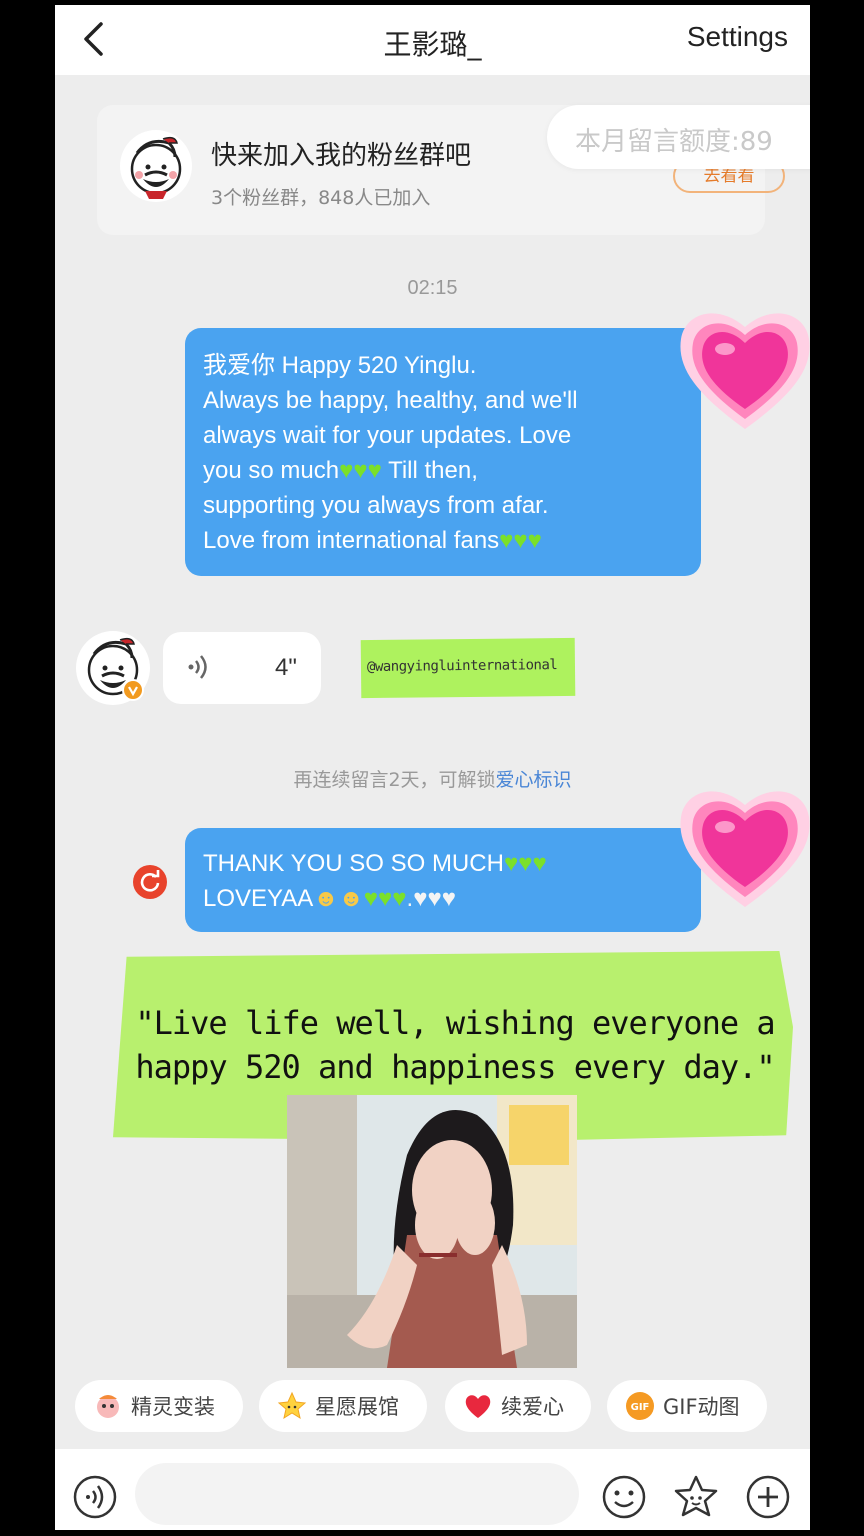  I want to click on message-text: you so much, so click(271, 470).